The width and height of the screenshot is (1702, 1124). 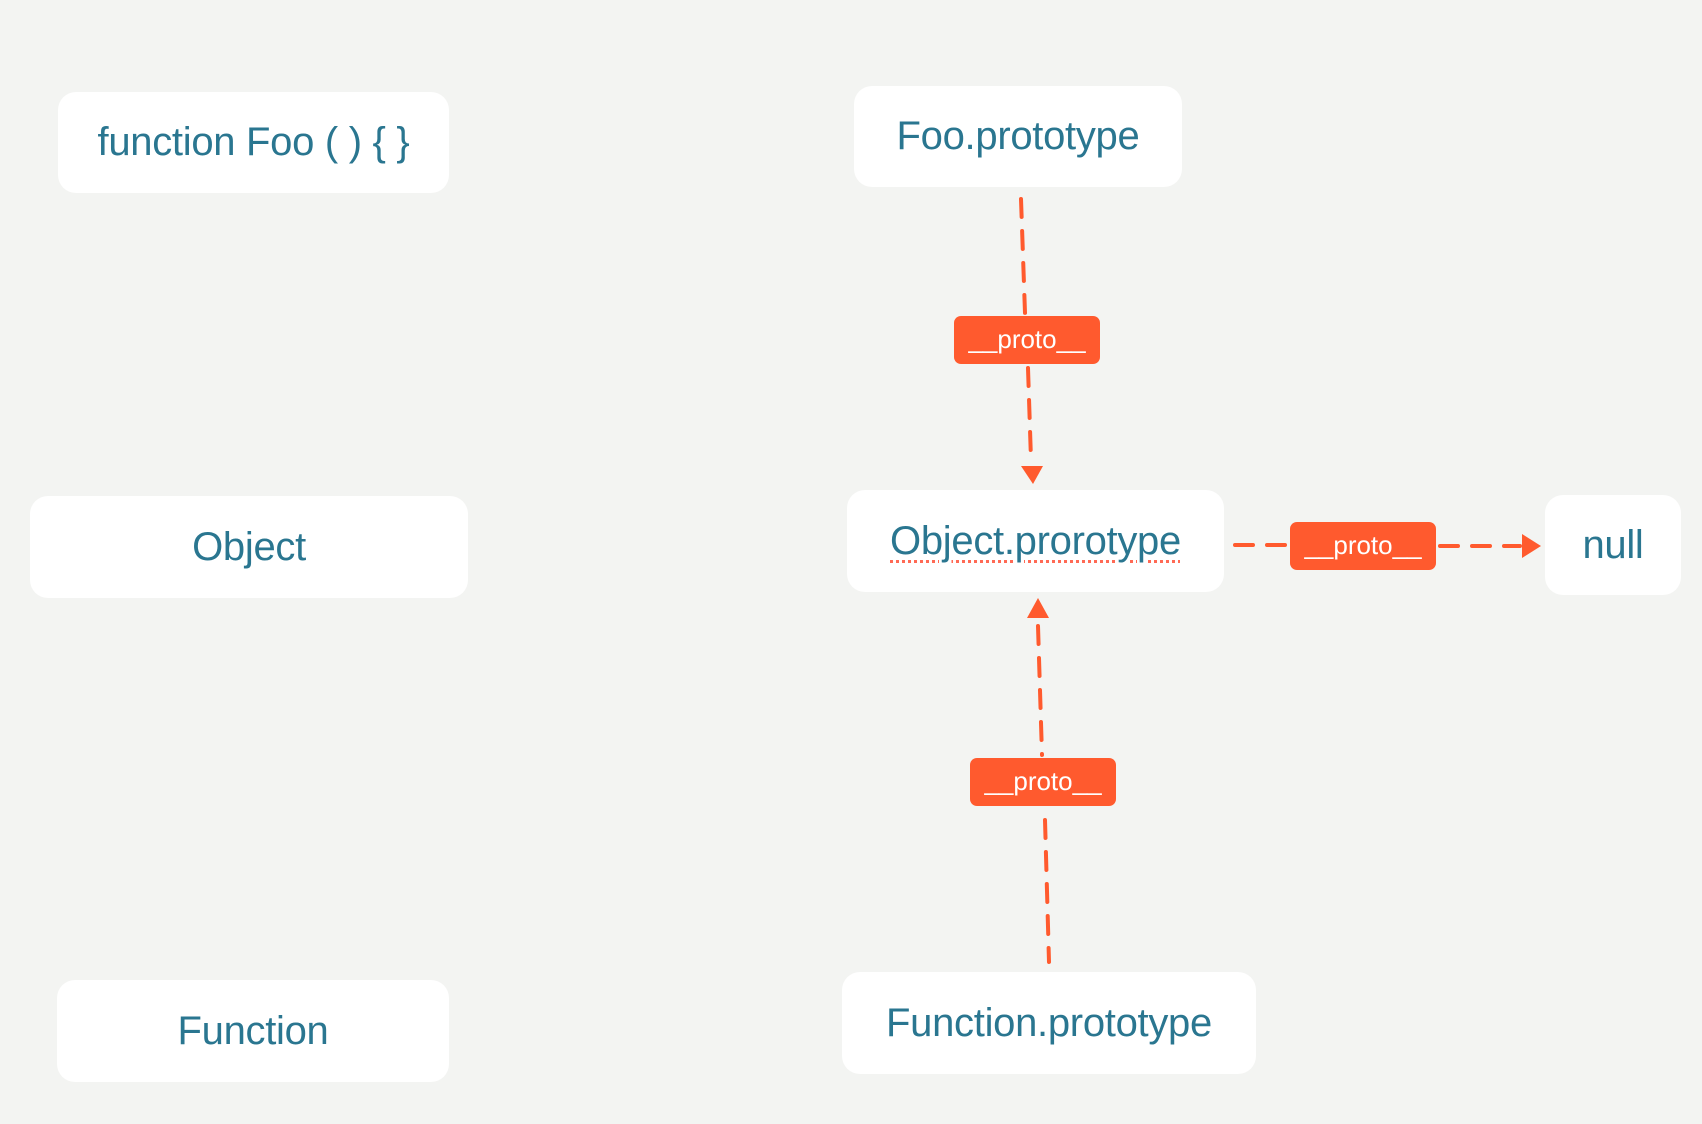 I want to click on node-foo-function: function Foo ( ) { }, so click(x=253, y=142).